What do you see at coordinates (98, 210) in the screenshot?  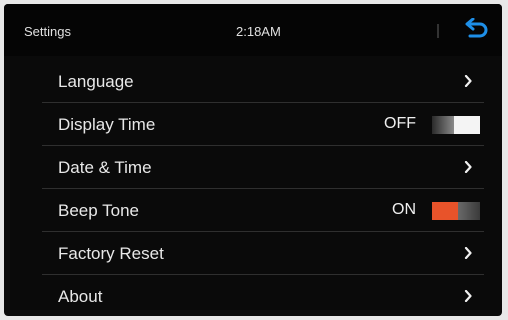 I see `settings-item-label: Beep Tone` at bounding box center [98, 210].